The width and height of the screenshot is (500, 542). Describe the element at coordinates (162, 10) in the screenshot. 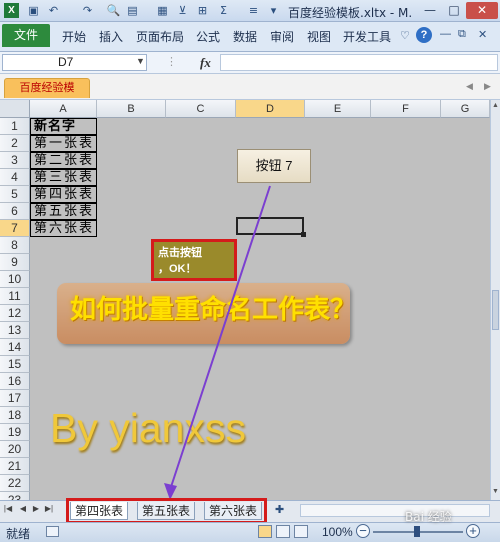

I see `format-icon: ▦` at that location.